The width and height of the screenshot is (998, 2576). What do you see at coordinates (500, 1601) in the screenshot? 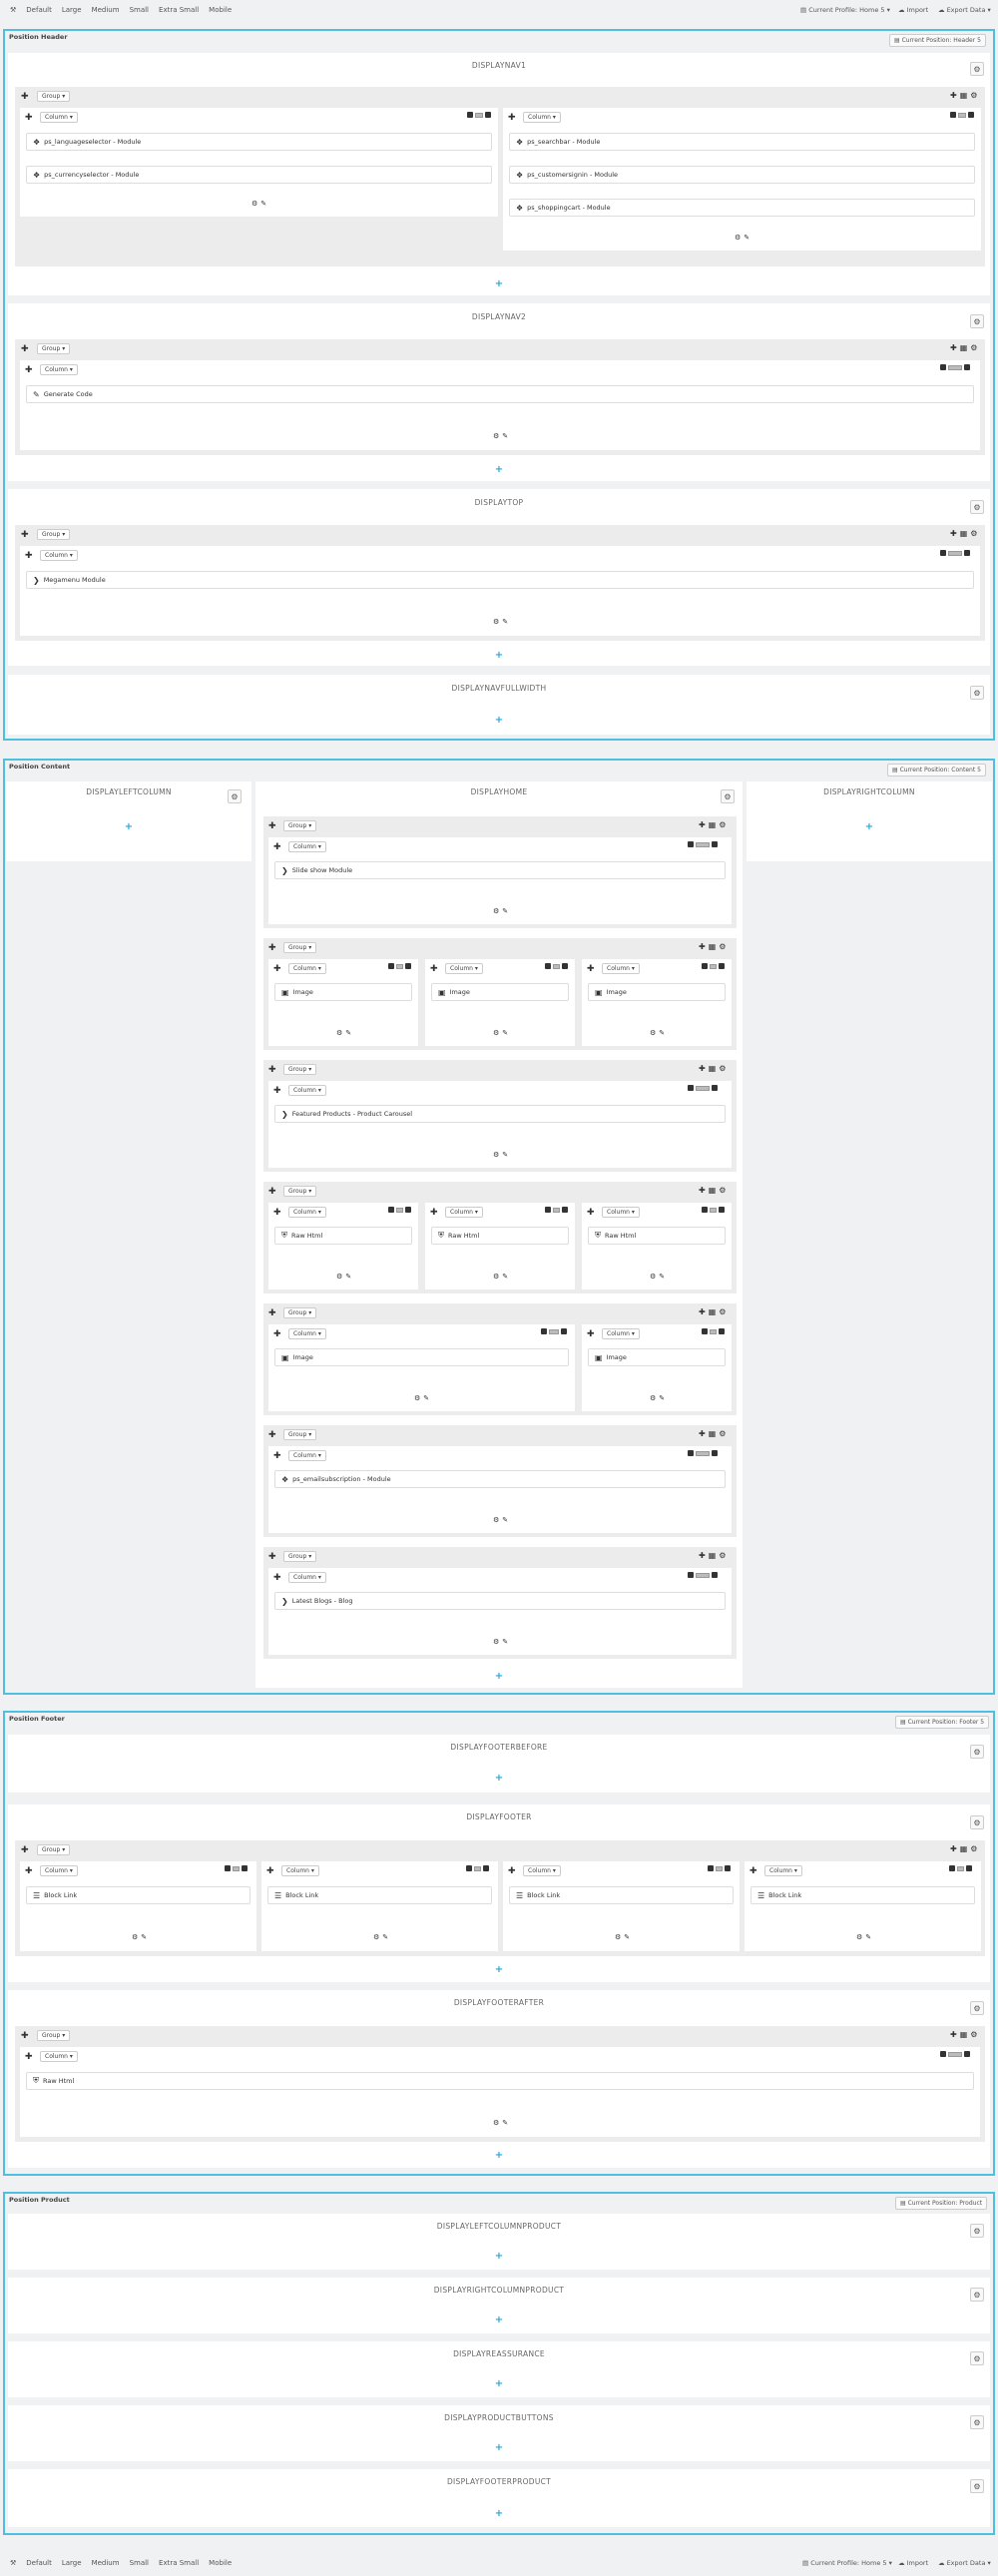
I see `widget-blog: ❯ Latest Blogs - Blog` at bounding box center [500, 1601].